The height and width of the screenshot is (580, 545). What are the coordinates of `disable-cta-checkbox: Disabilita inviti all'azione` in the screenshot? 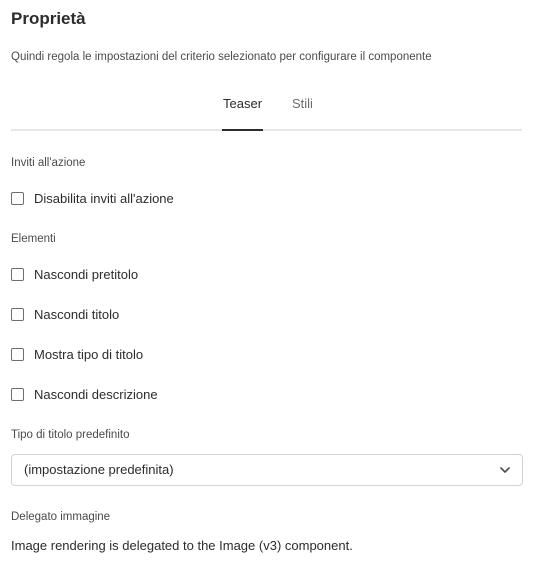 It's located at (92, 198).